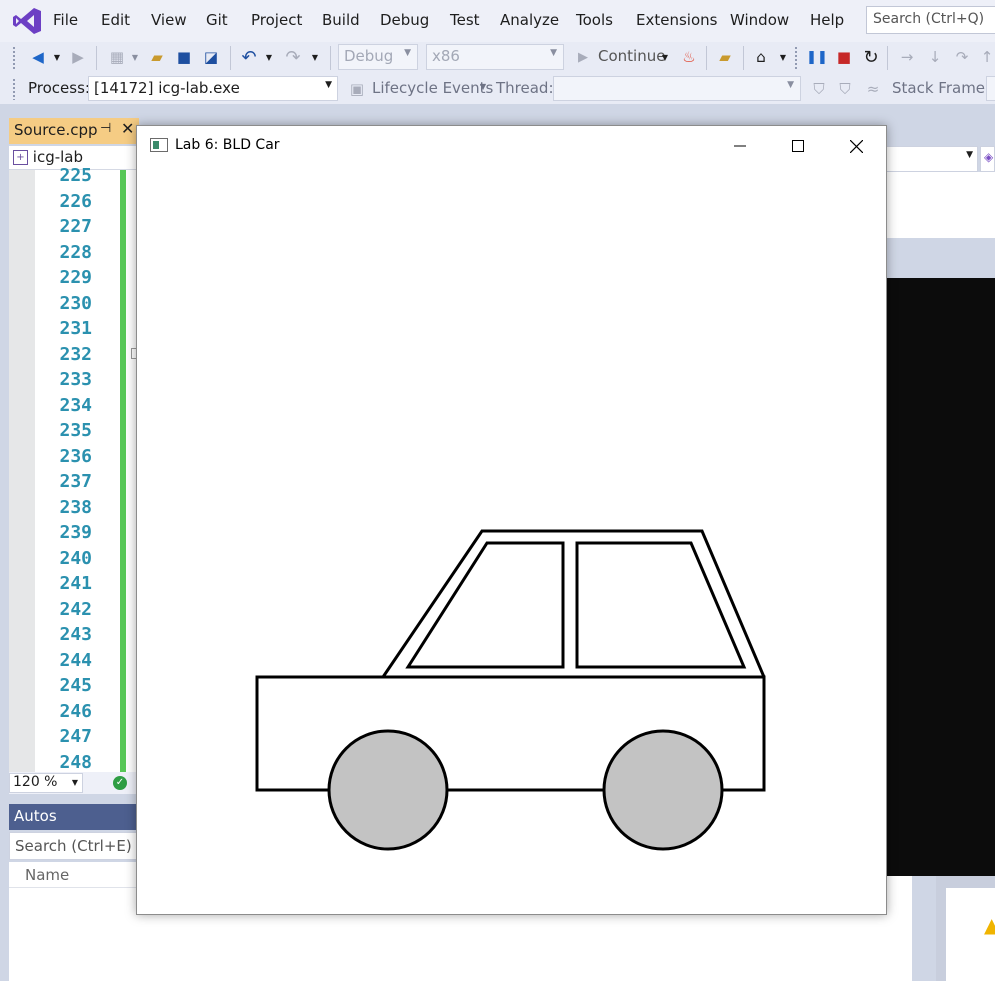 This screenshot has width=995, height=981. What do you see at coordinates (115, 20) in the screenshot?
I see `menu-item-edit: Edit` at bounding box center [115, 20].